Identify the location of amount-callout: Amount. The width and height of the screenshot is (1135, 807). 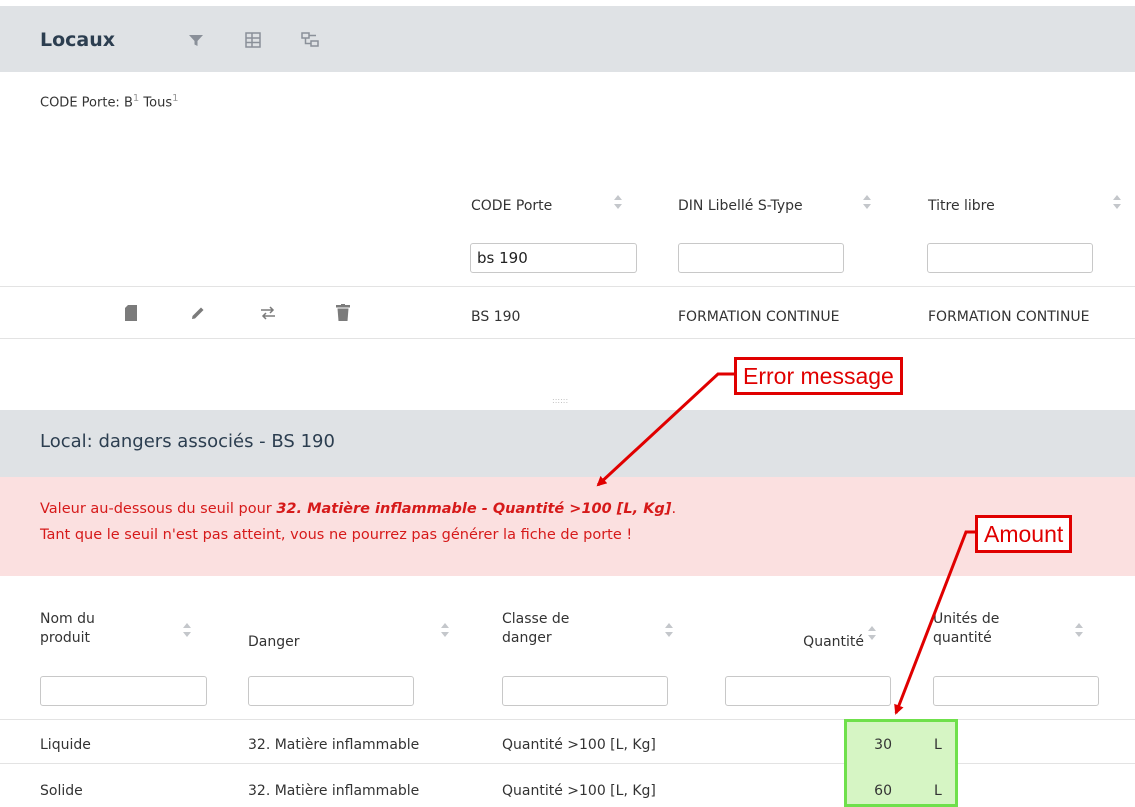
(1024, 534).